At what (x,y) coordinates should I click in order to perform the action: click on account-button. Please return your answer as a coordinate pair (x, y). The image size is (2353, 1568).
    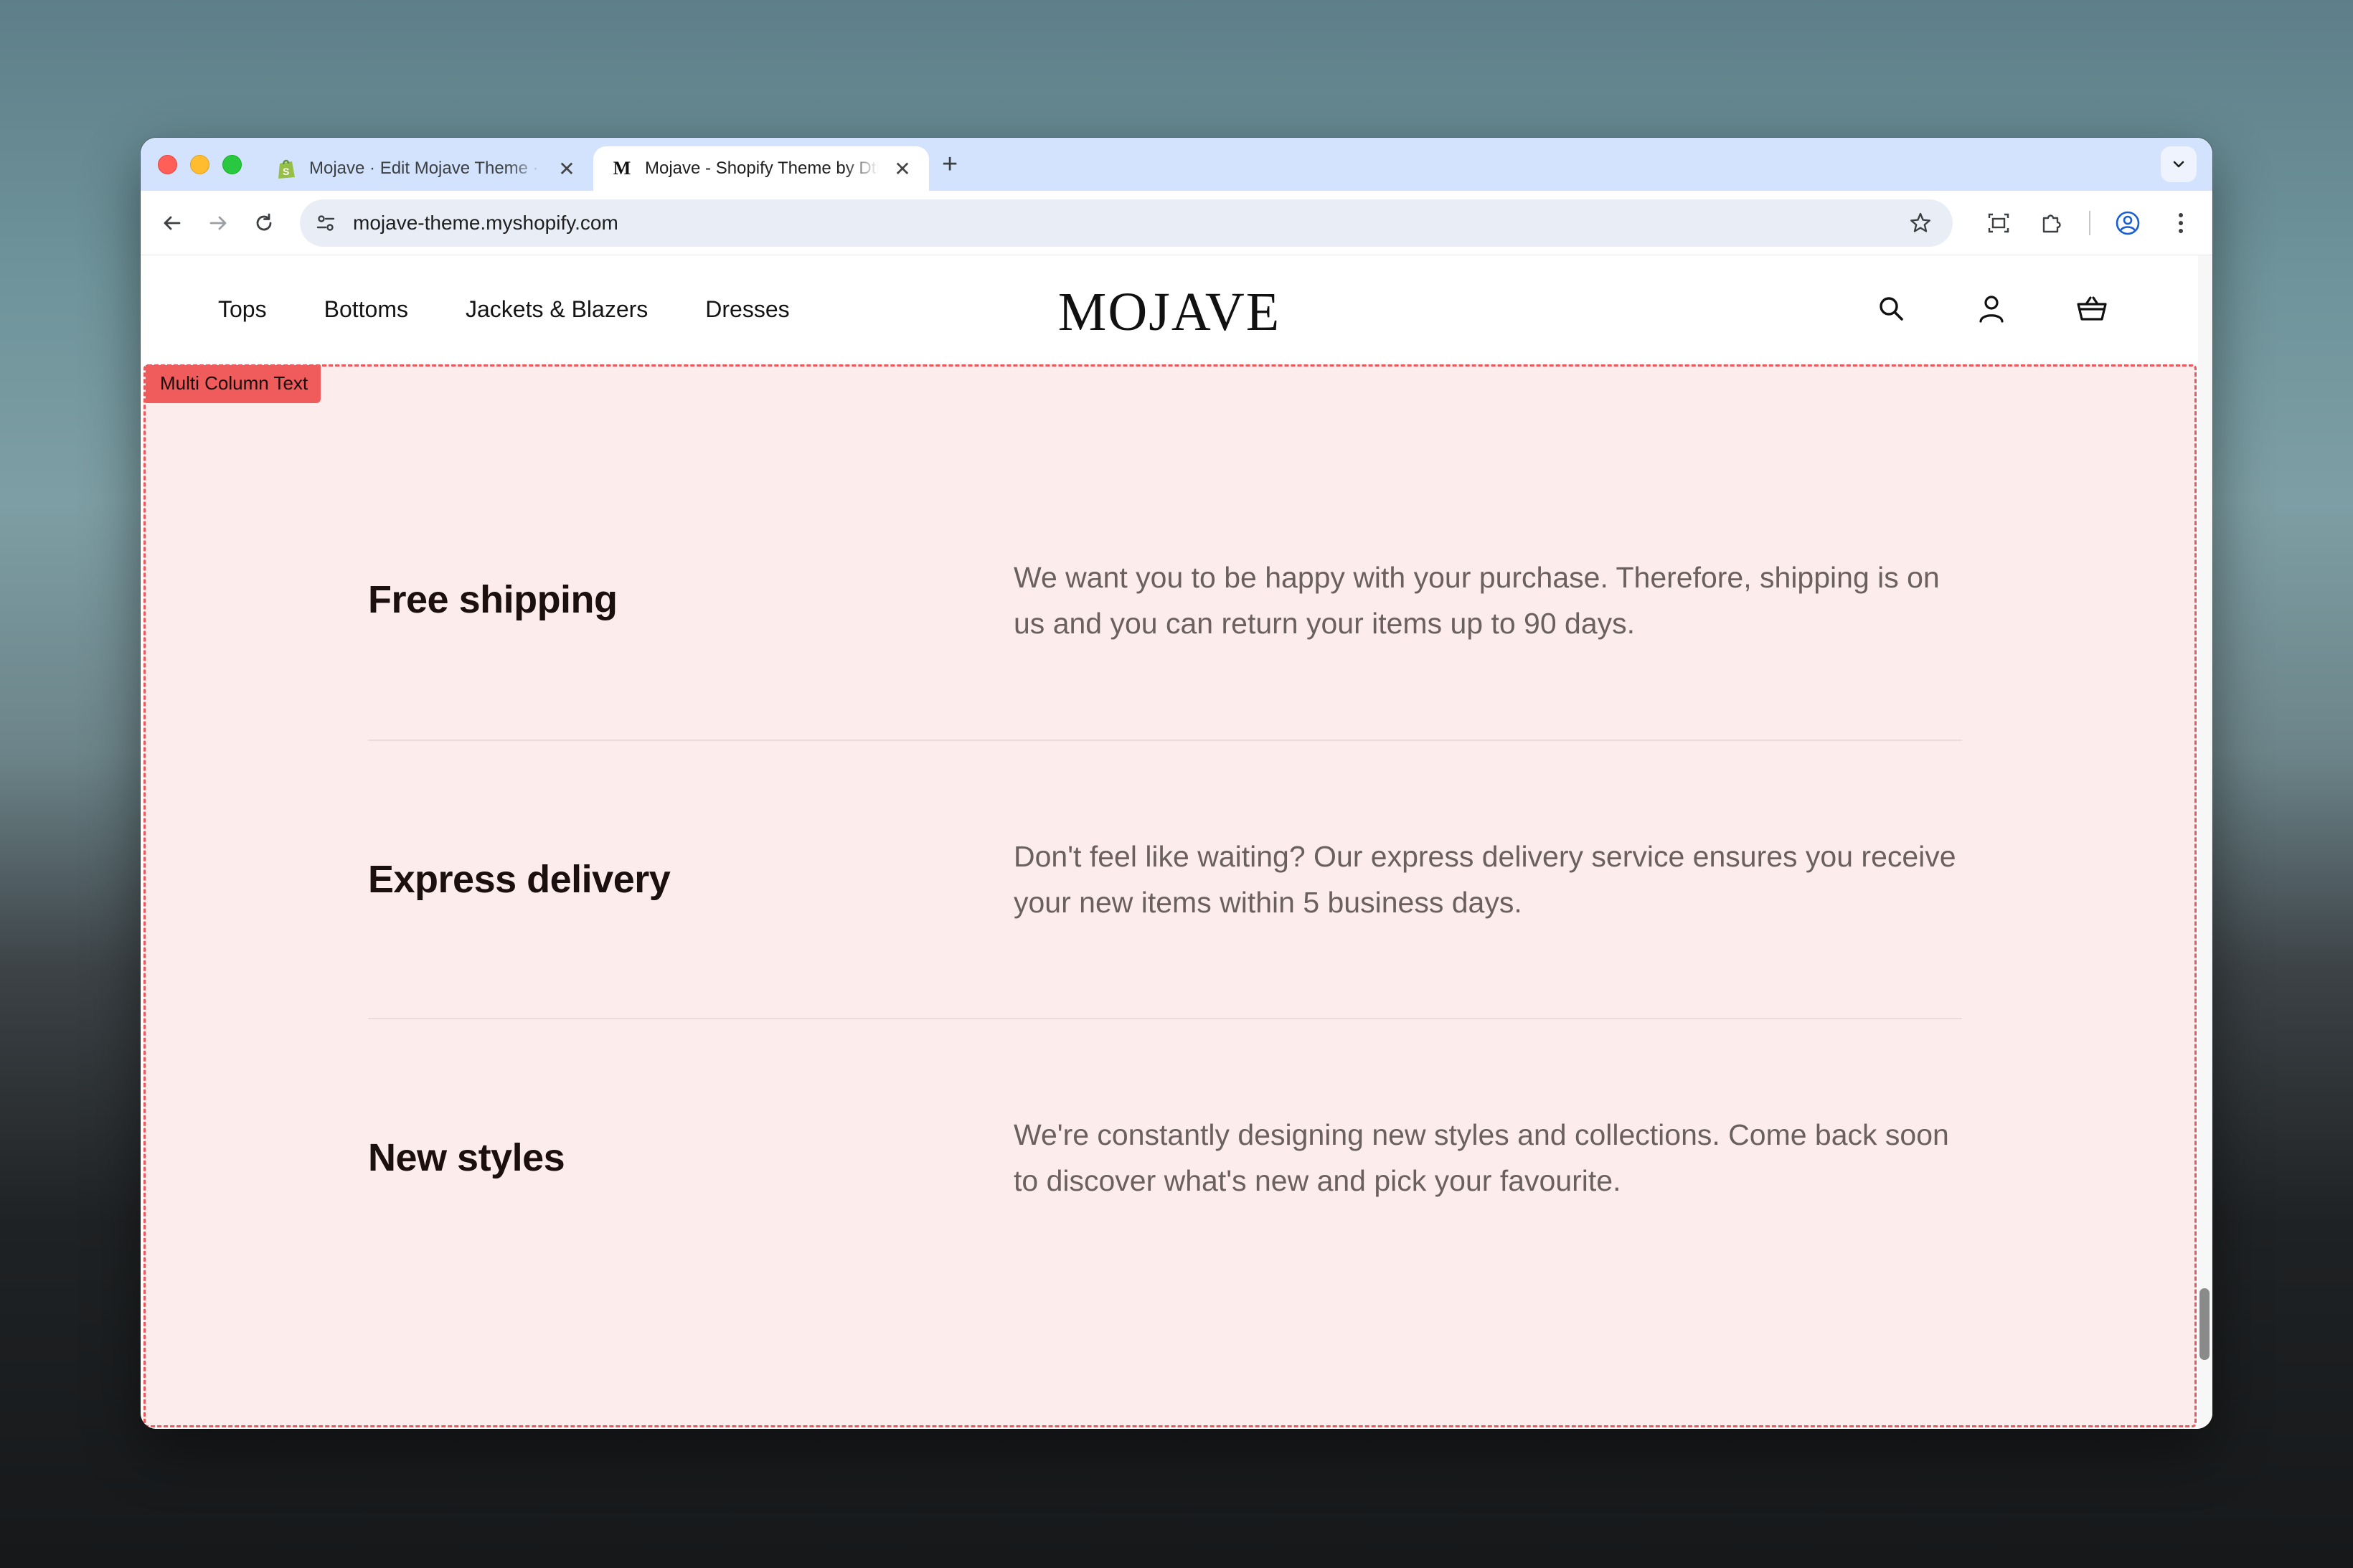
    Looking at the image, I should click on (1992, 308).